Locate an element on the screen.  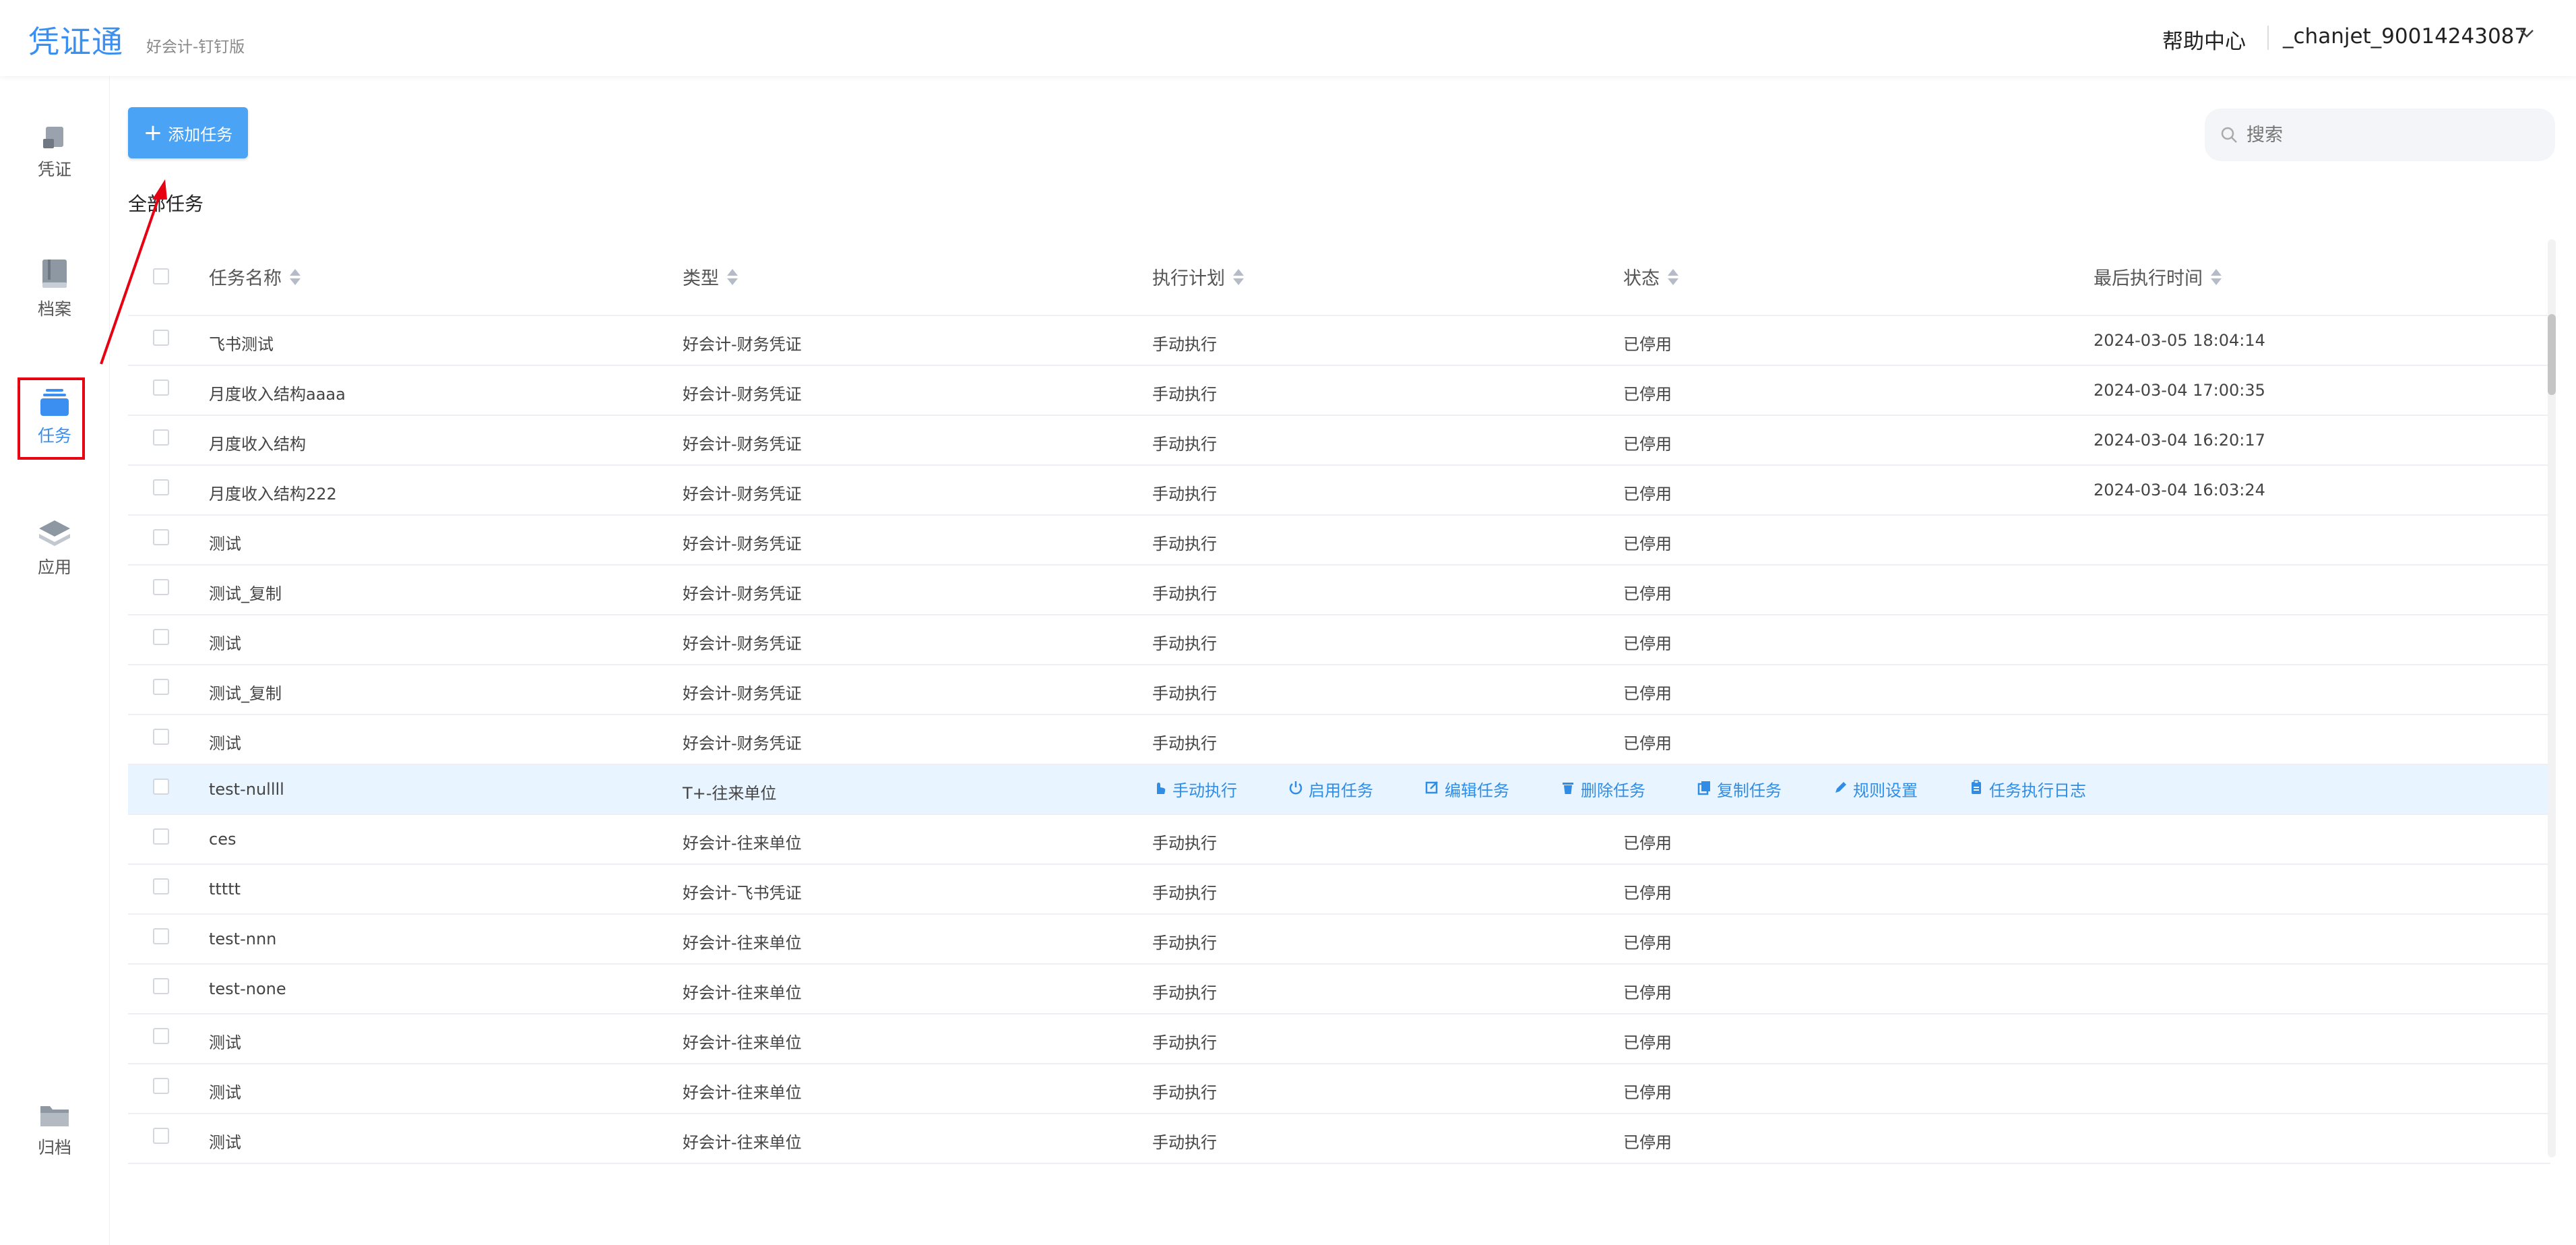
table-row: ttttt 好会计-飞书凭证 手动执行 已停用 is located at coordinates (1339, 890).